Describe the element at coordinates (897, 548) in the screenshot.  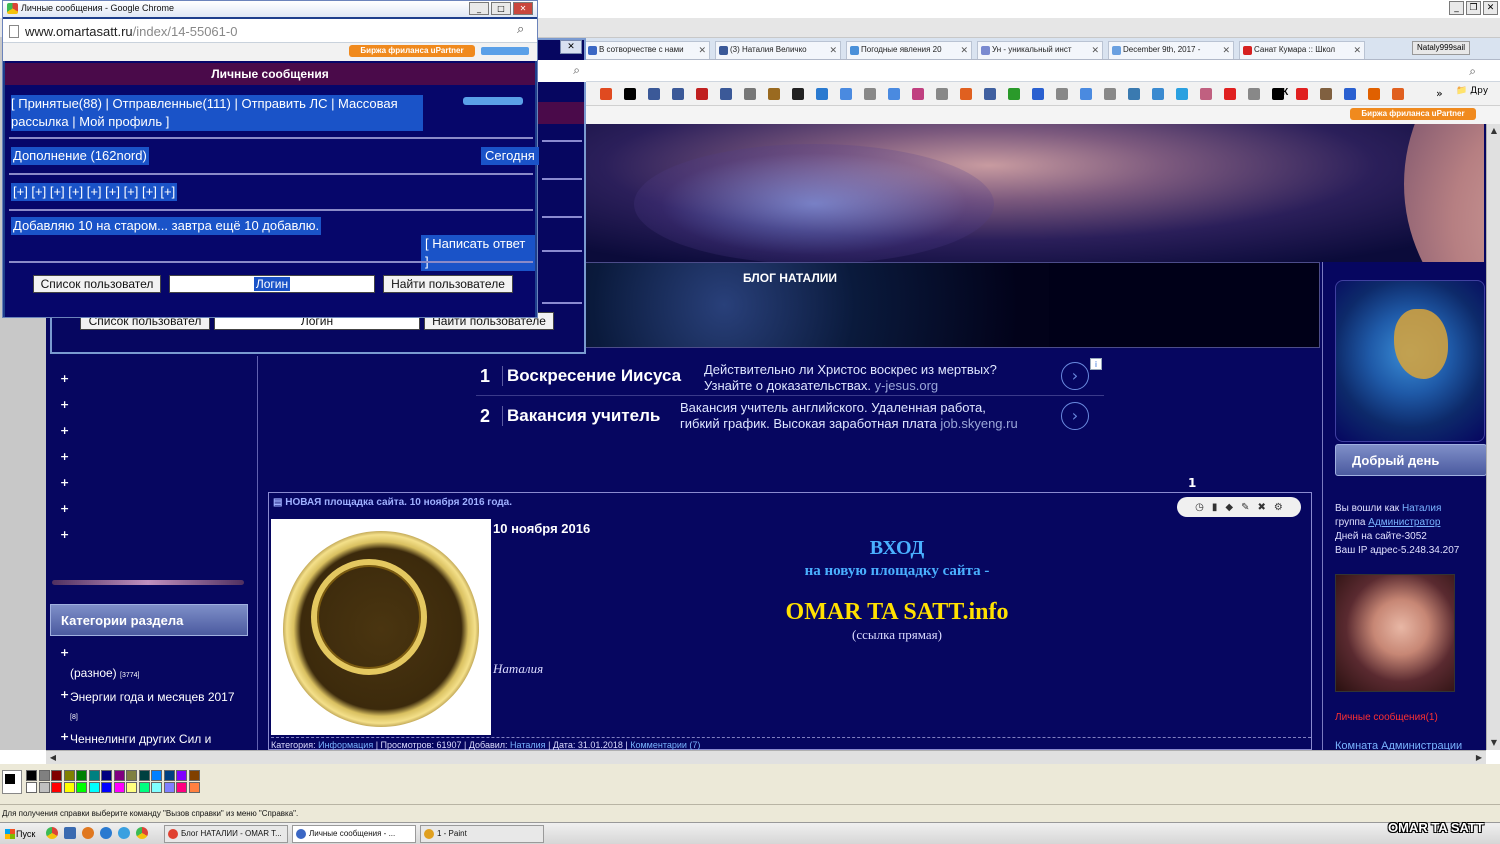
I see `post-heading: ВХОД` at that location.